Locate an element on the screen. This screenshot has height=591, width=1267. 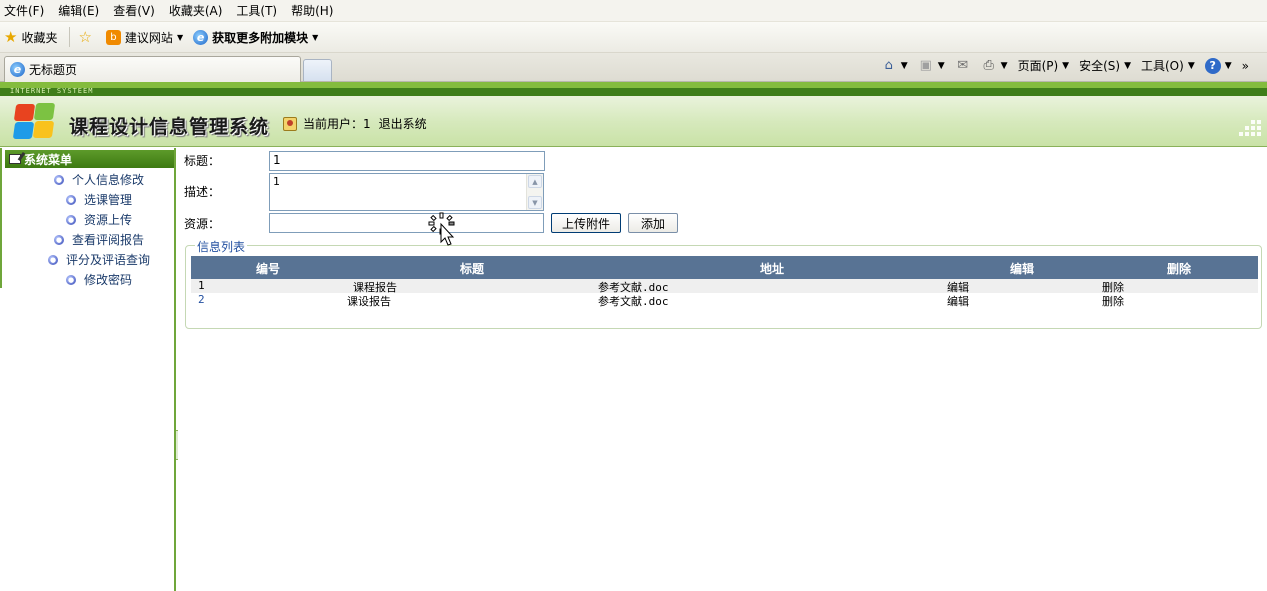
home-icon: ⌂ is located at coordinates (888, 65).